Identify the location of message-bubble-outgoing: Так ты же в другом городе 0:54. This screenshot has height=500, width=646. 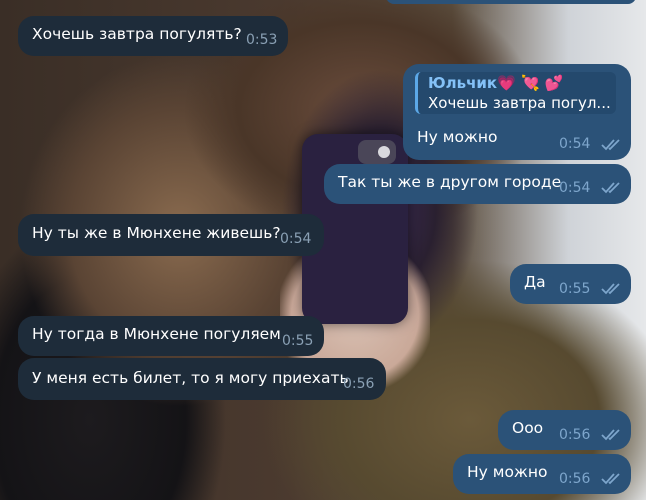
(477, 184).